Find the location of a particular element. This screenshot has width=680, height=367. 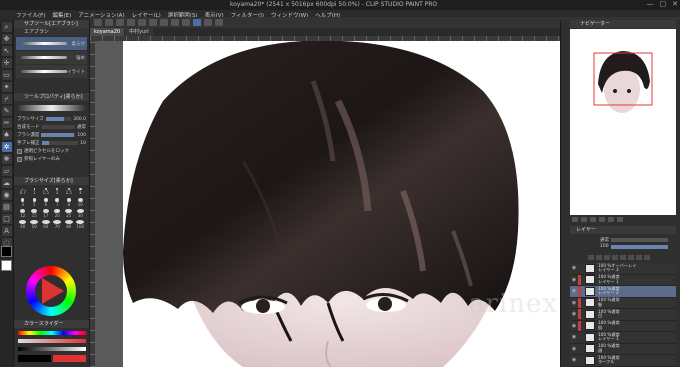

save-icon is located at coordinates (120, 22).